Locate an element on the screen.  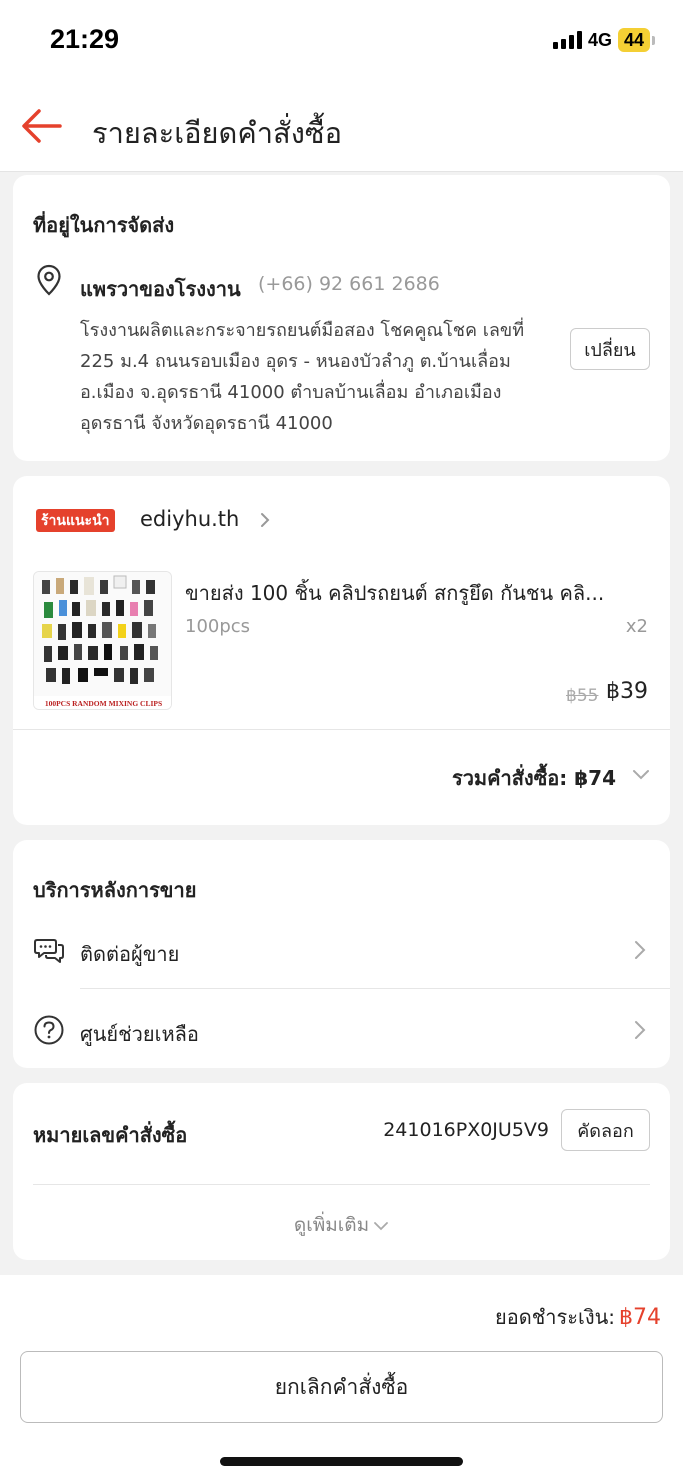
product-quantity: x2 is located at coordinates (636, 626).